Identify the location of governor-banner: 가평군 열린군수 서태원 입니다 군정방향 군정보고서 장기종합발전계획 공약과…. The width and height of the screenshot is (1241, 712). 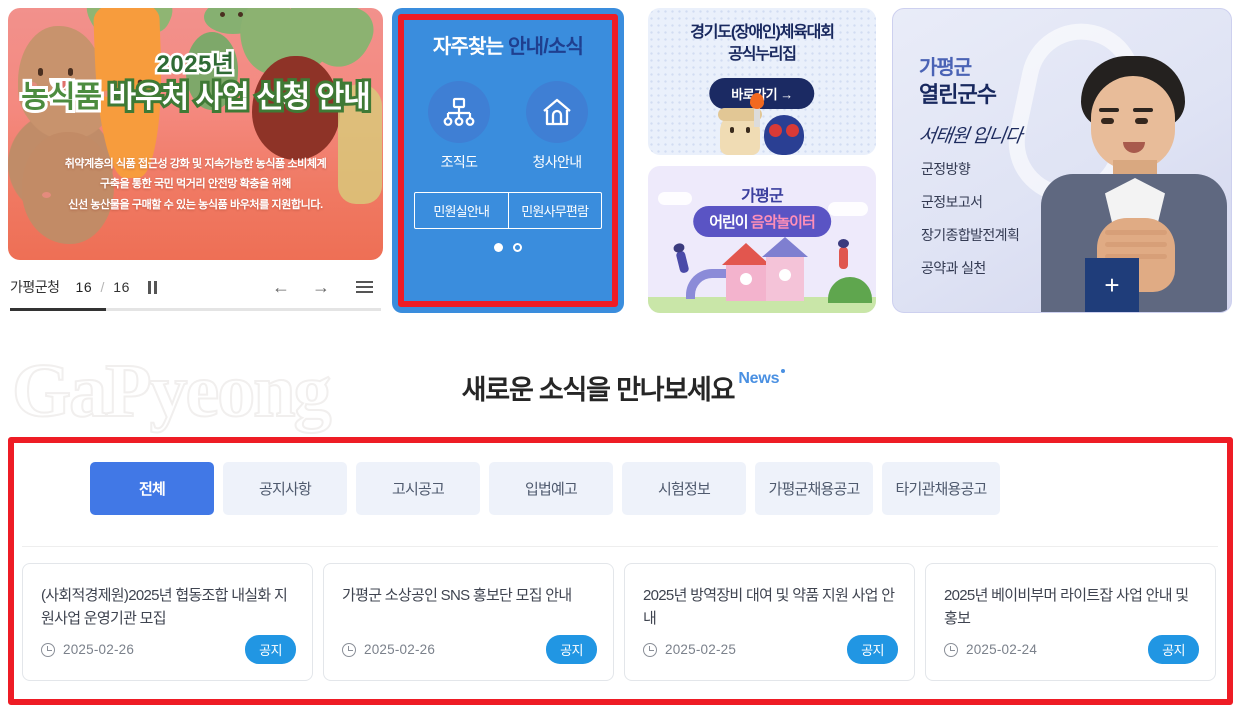
(1062, 160).